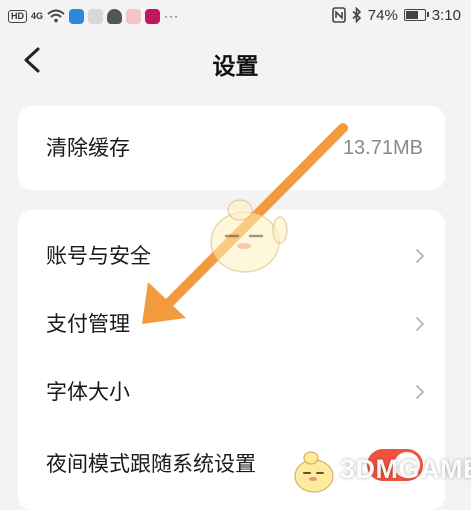 Image resolution: width=471 pixels, height=510 pixels. I want to click on settings-item-payment-management: 支付管理, so click(231, 324).